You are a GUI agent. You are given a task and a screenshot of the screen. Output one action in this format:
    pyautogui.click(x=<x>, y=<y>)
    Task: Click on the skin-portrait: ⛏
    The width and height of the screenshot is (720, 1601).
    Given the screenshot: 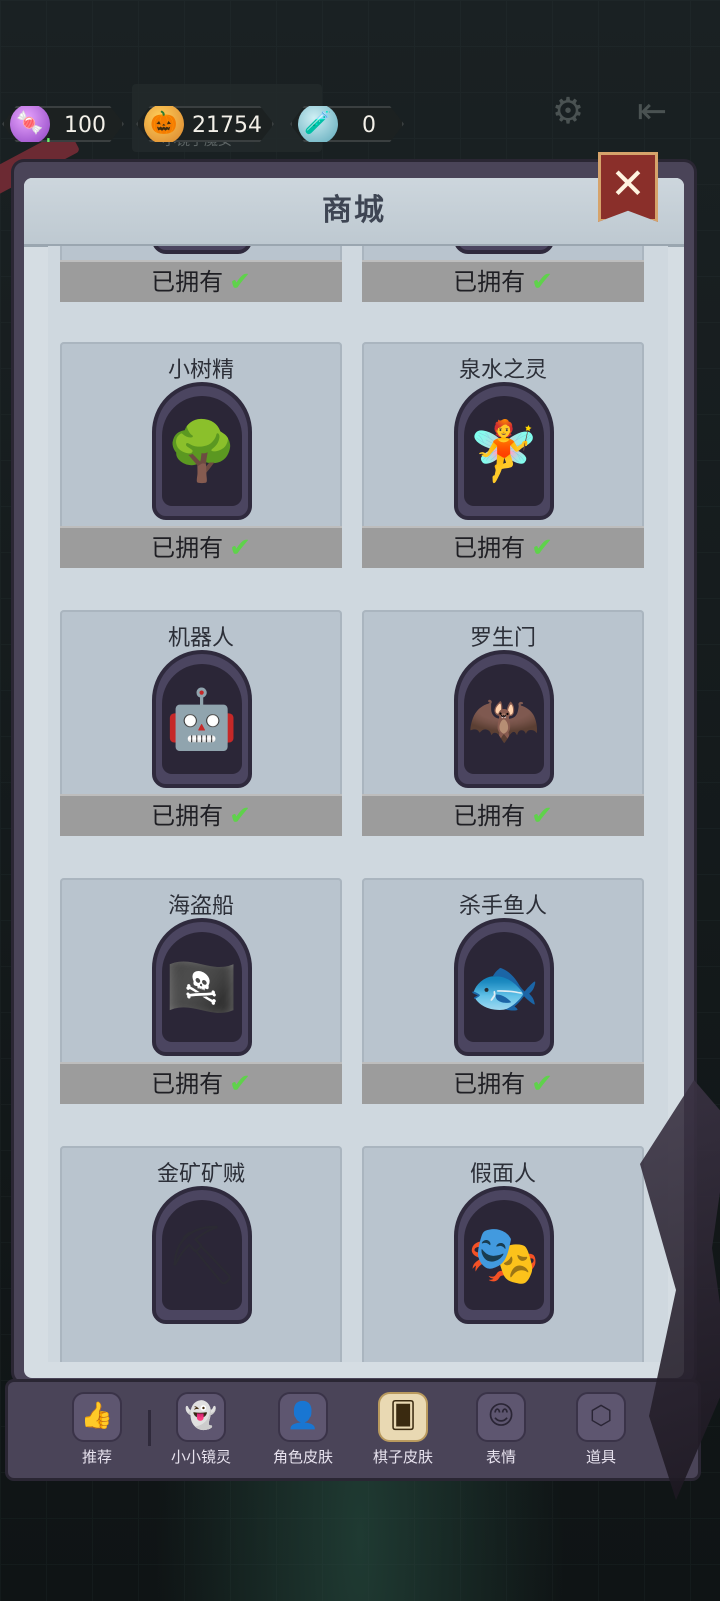 What is the action you would take?
    pyautogui.click(x=202, y=1255)
    